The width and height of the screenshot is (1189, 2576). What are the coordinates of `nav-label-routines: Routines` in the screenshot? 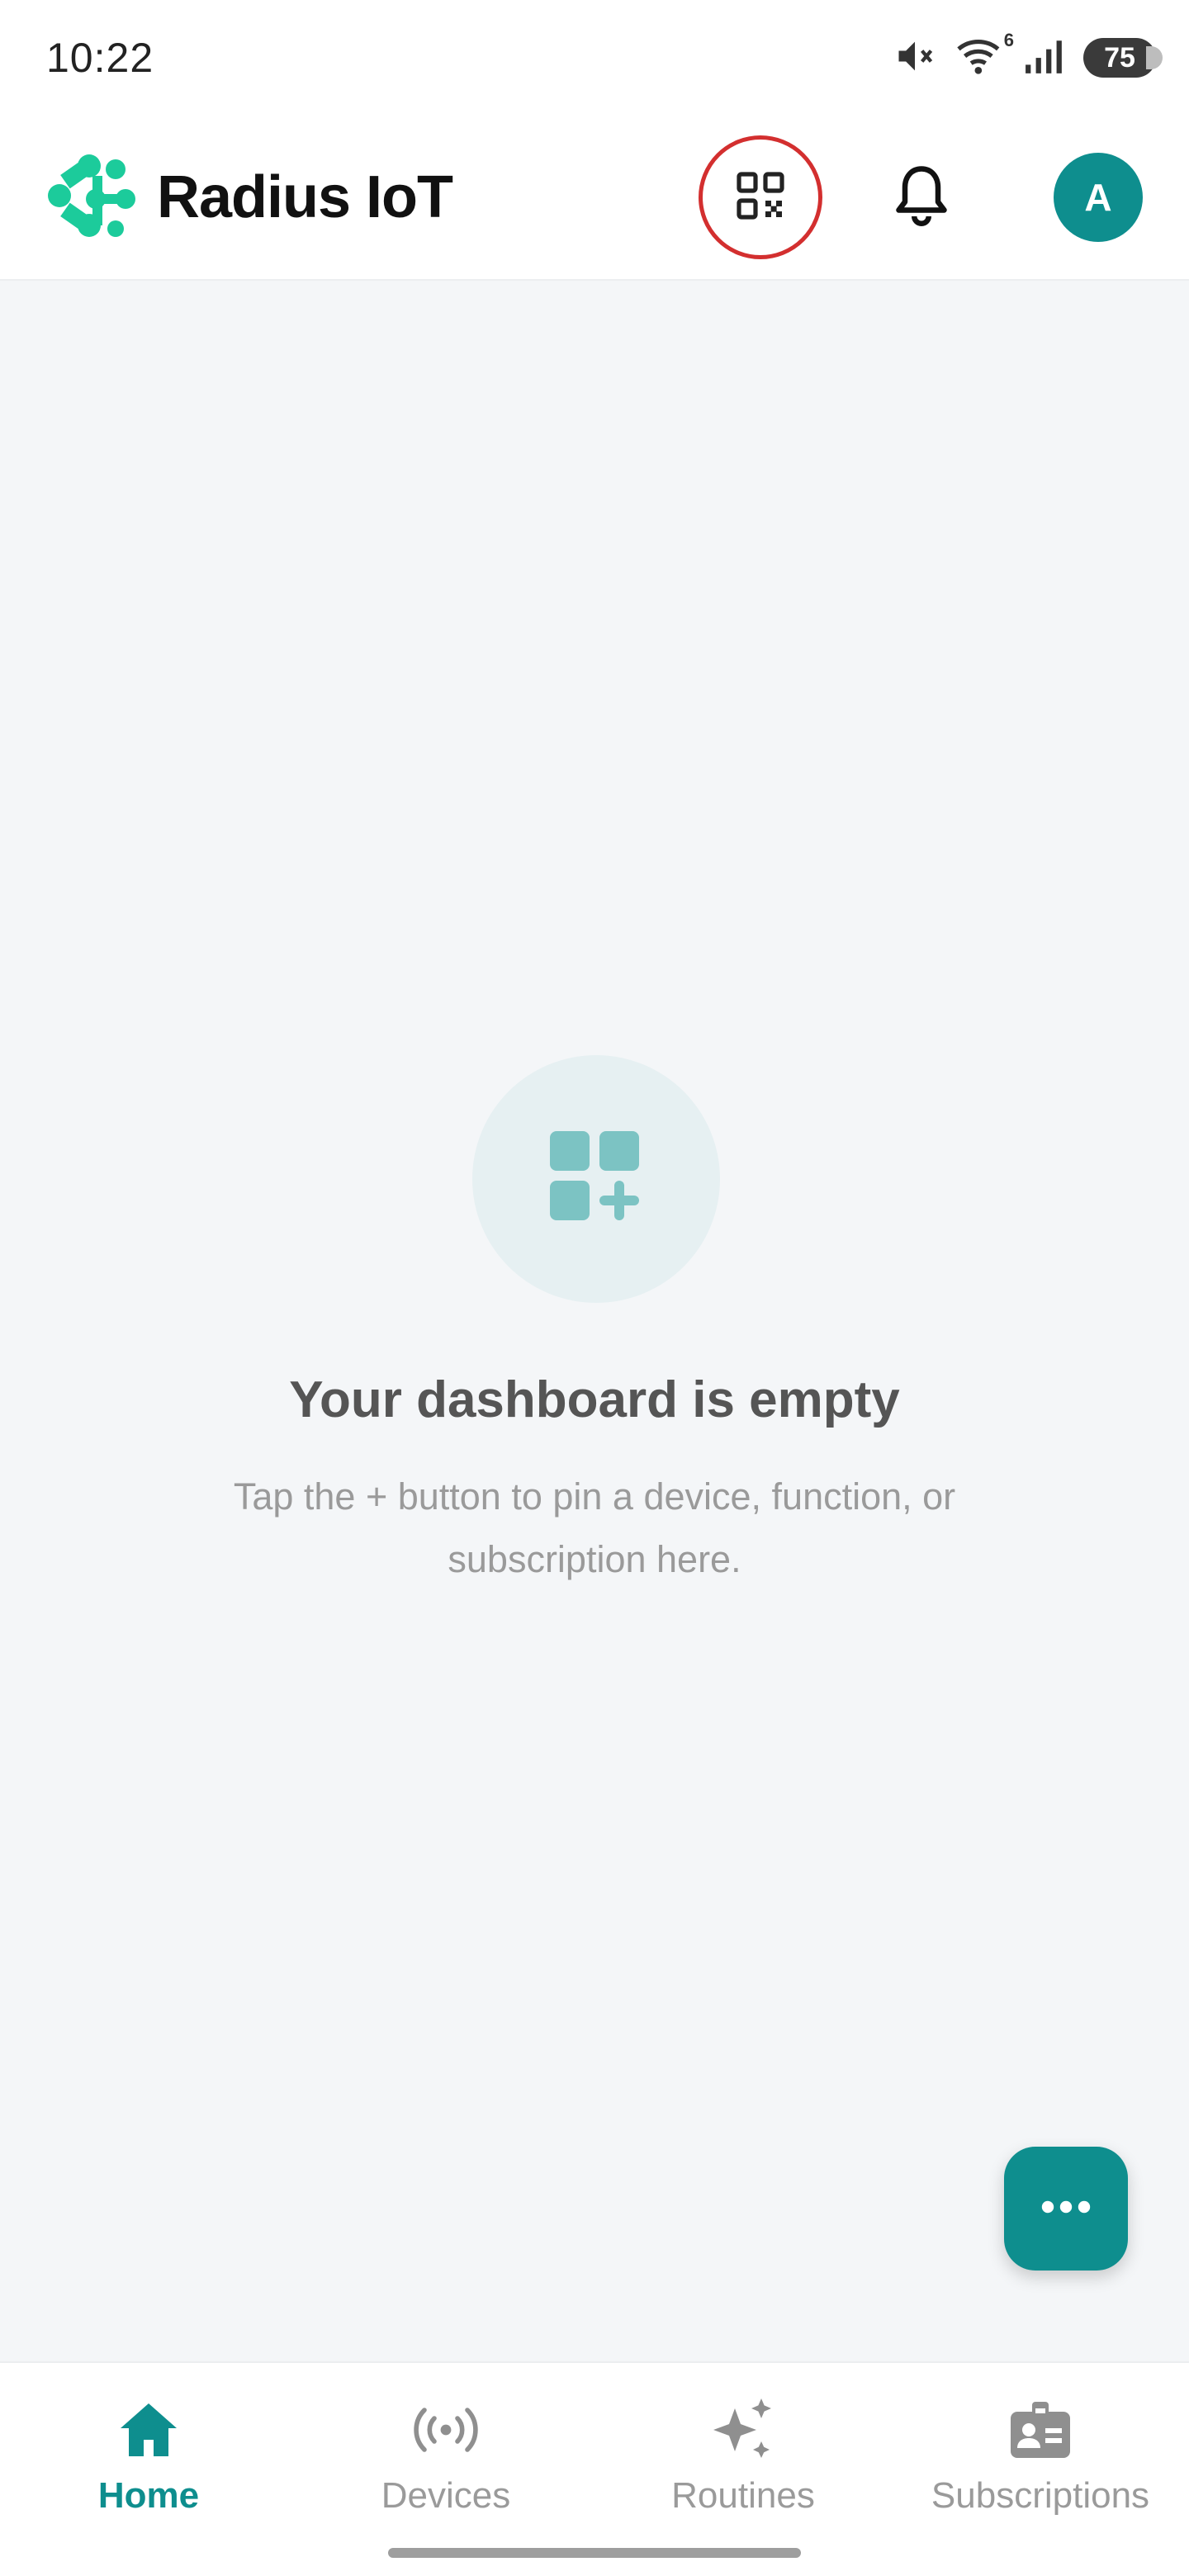 It's located at (743, 2495).